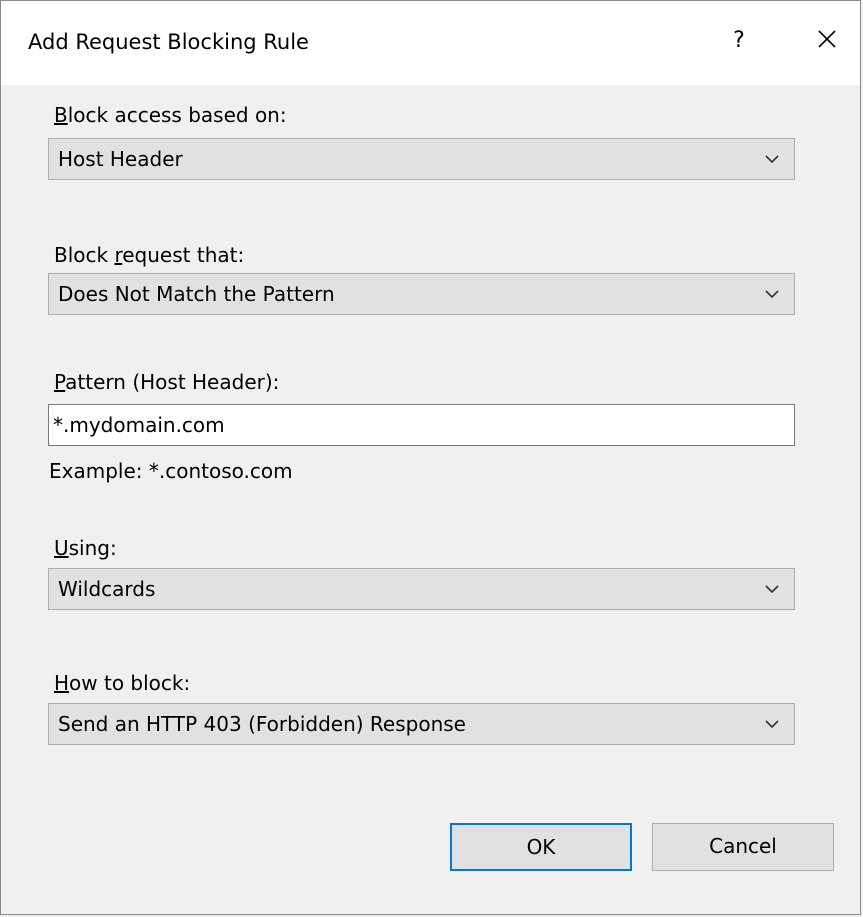  What do you see at coordinates (421, 159) in the screenshot?
I see `block-access-dropdown: Host Header` at bounding box center [421, 159].